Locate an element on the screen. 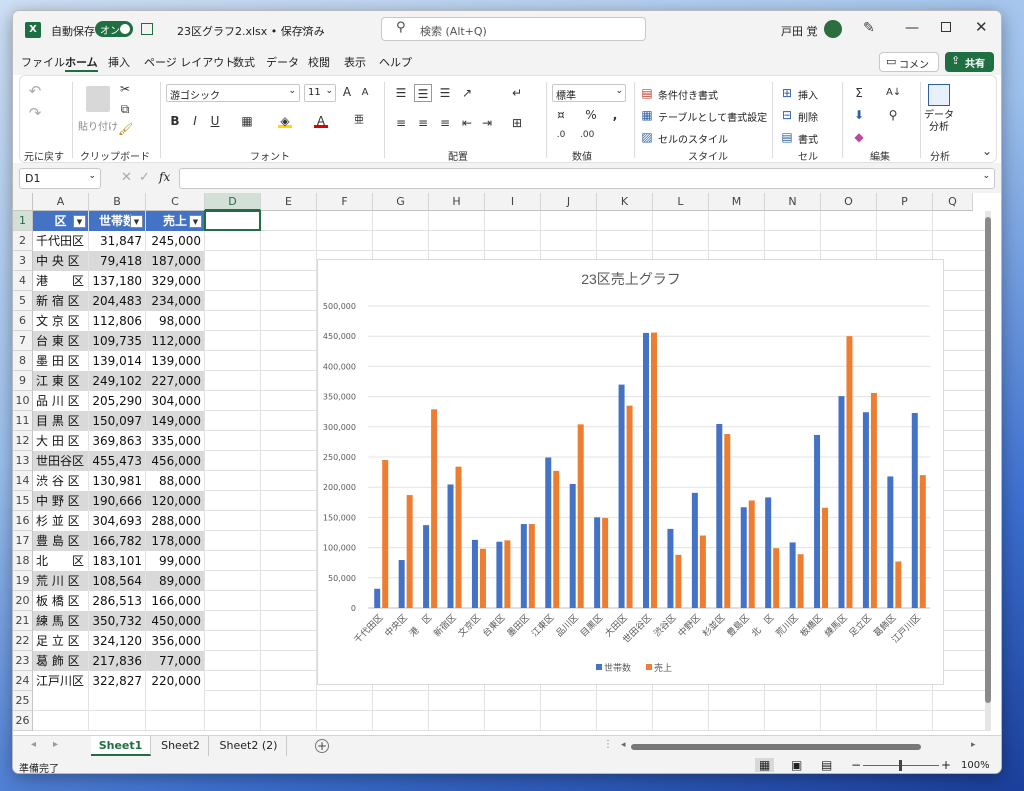 This screenshot has width=1024, height=791. format-painter-icon: 🖌 is located at coordinates (125, 129).